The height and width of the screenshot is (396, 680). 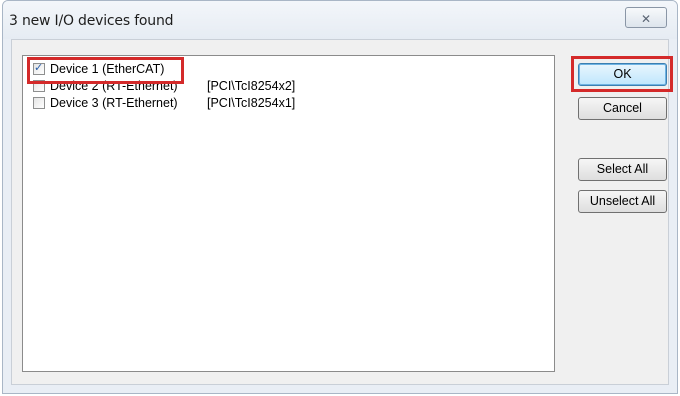 What do you see at coordinates (251, 86) in the screenshot?
I see `device-2-path: [PCI\TcI8254x2]` at bounding box center [251, 86].